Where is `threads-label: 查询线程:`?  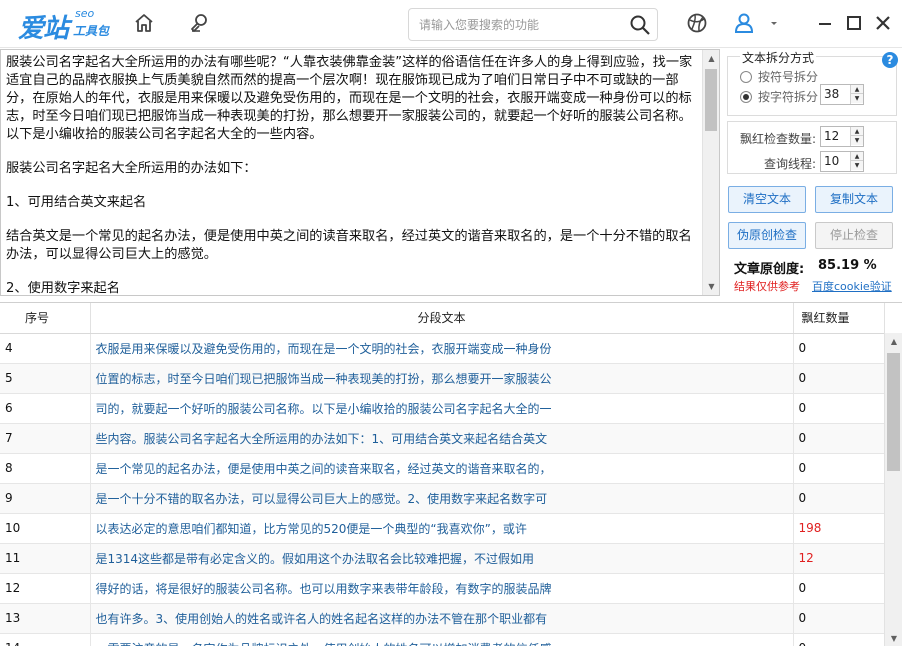 threads-label: 查询线程: is located at coordinates (789, 164).